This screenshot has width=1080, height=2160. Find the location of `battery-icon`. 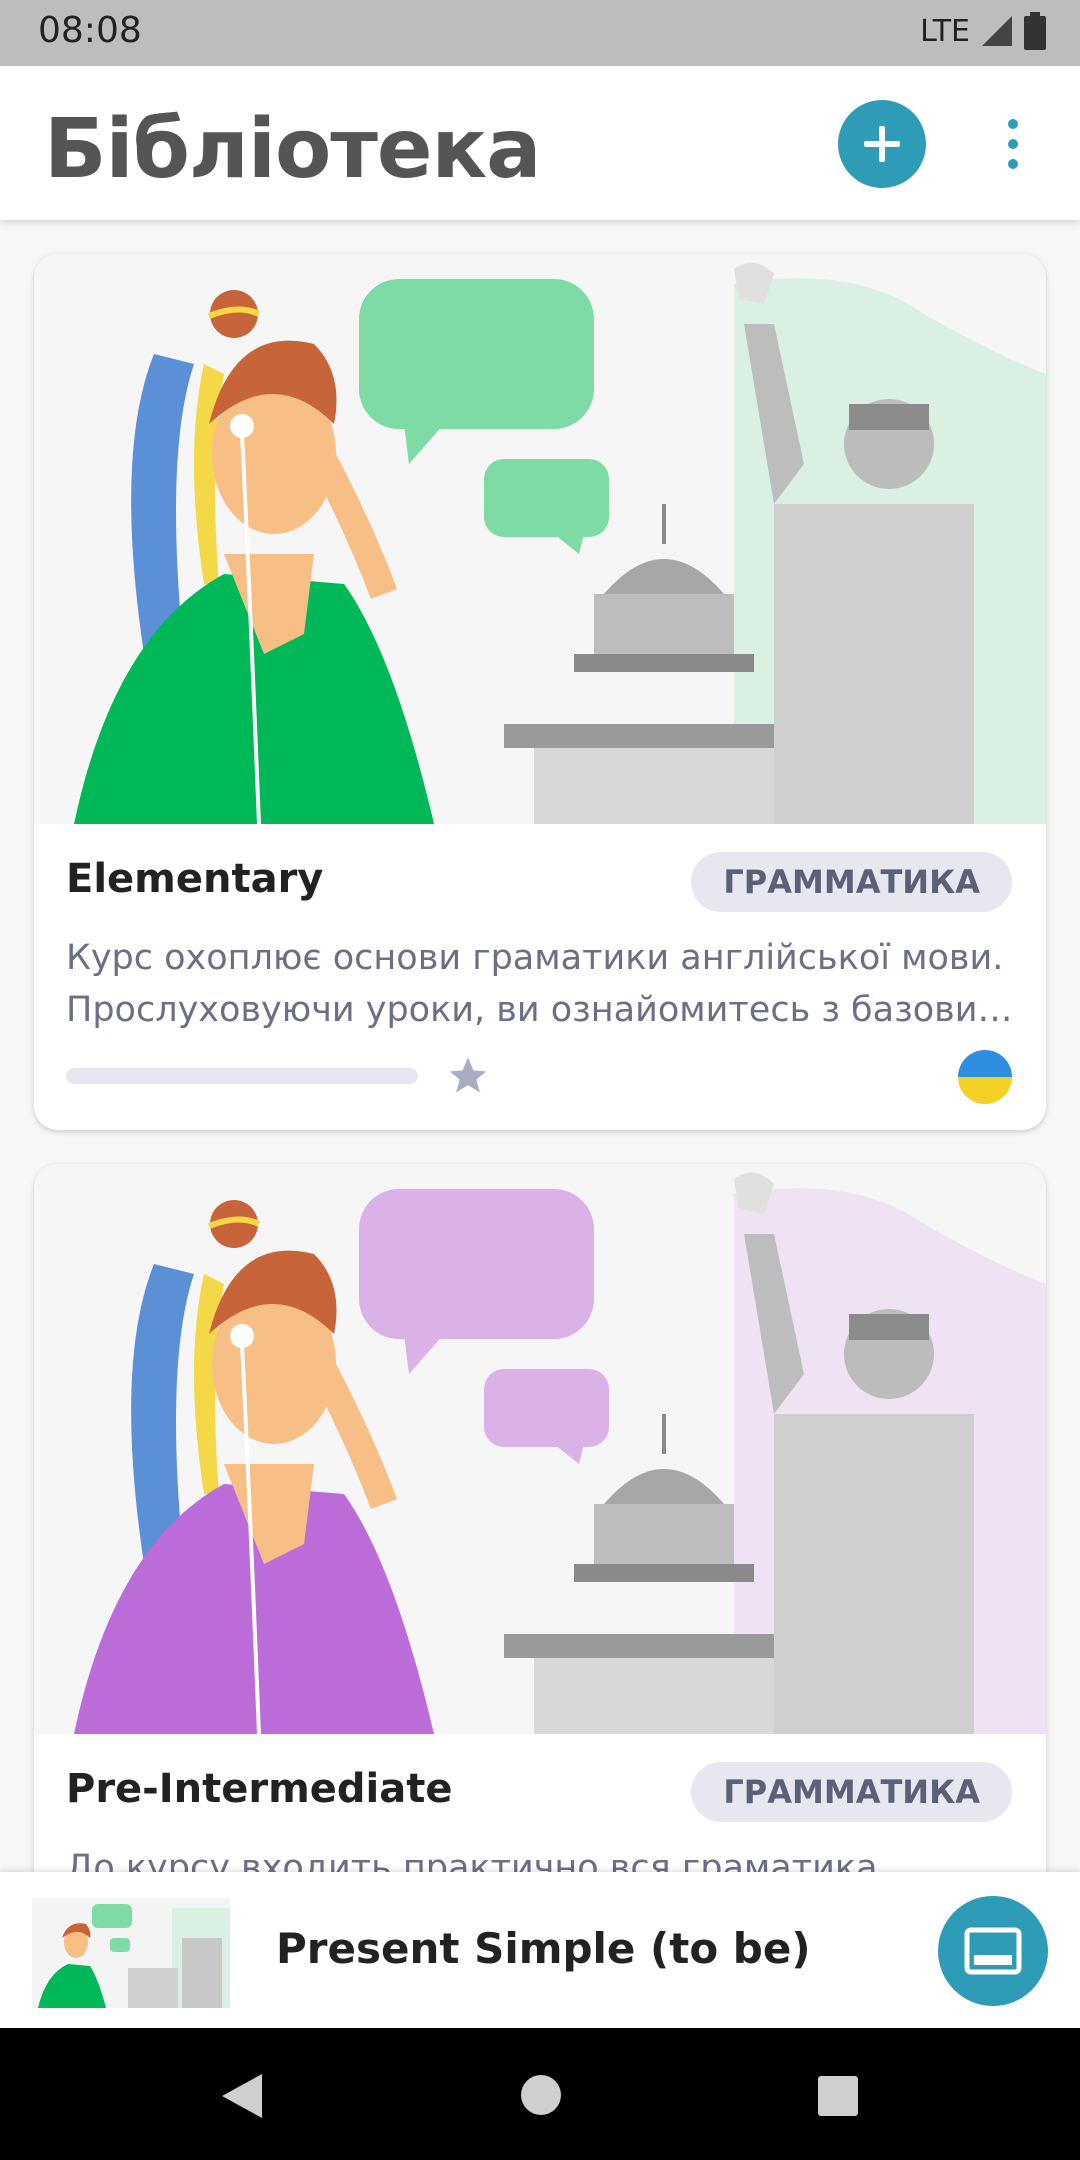

battery-icon is located at coordinates (1035, 31).